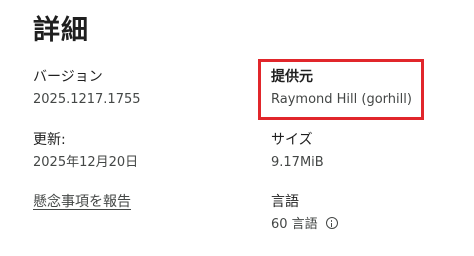 This screenshot has height=256, width=474. Describe the element at coordinates (86, 162) in the screenshot. I see `updated-value: 2025年12月20日` at that location.